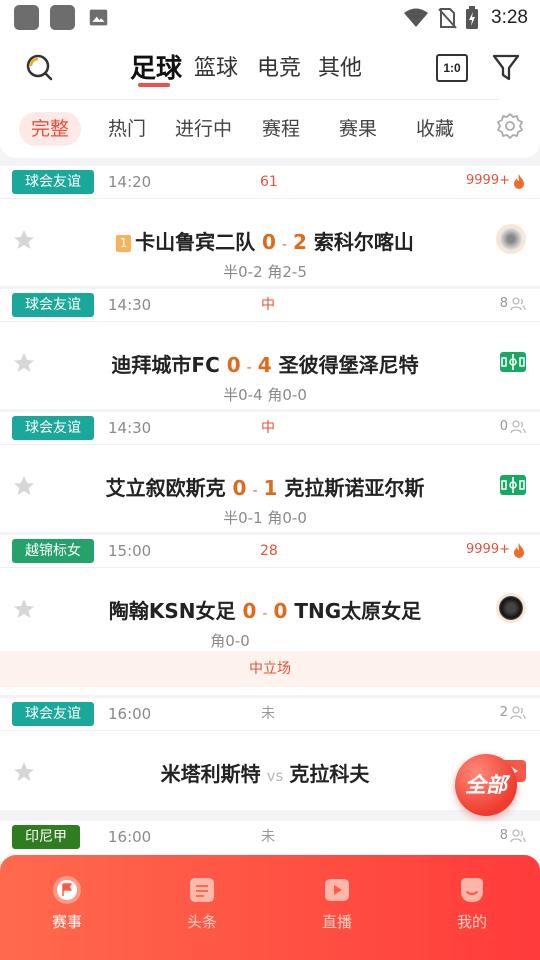 This screenshot has width=540, height=960. Describe the element at coordinates (203, 129) in the screenshot. I see `subtab-live: 进行中` at that location.